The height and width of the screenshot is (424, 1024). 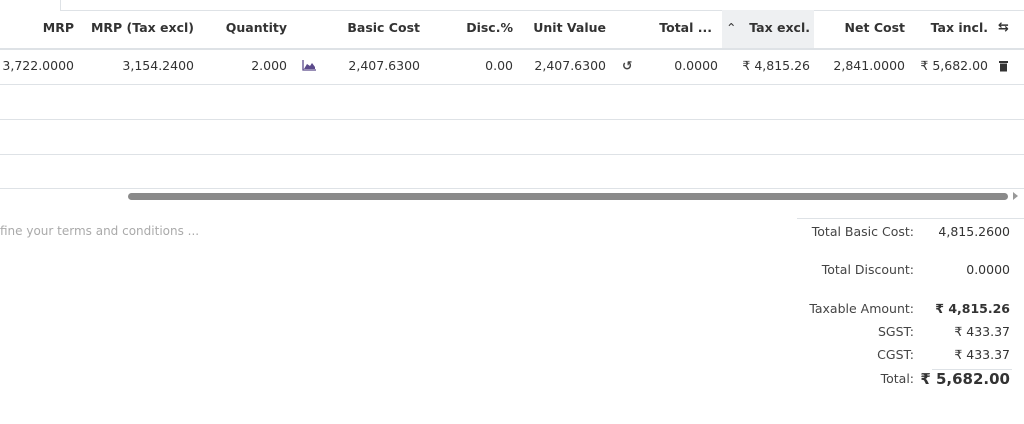 I want to click on col-tax-excl: Tax excl., so click(x=779, y=28).